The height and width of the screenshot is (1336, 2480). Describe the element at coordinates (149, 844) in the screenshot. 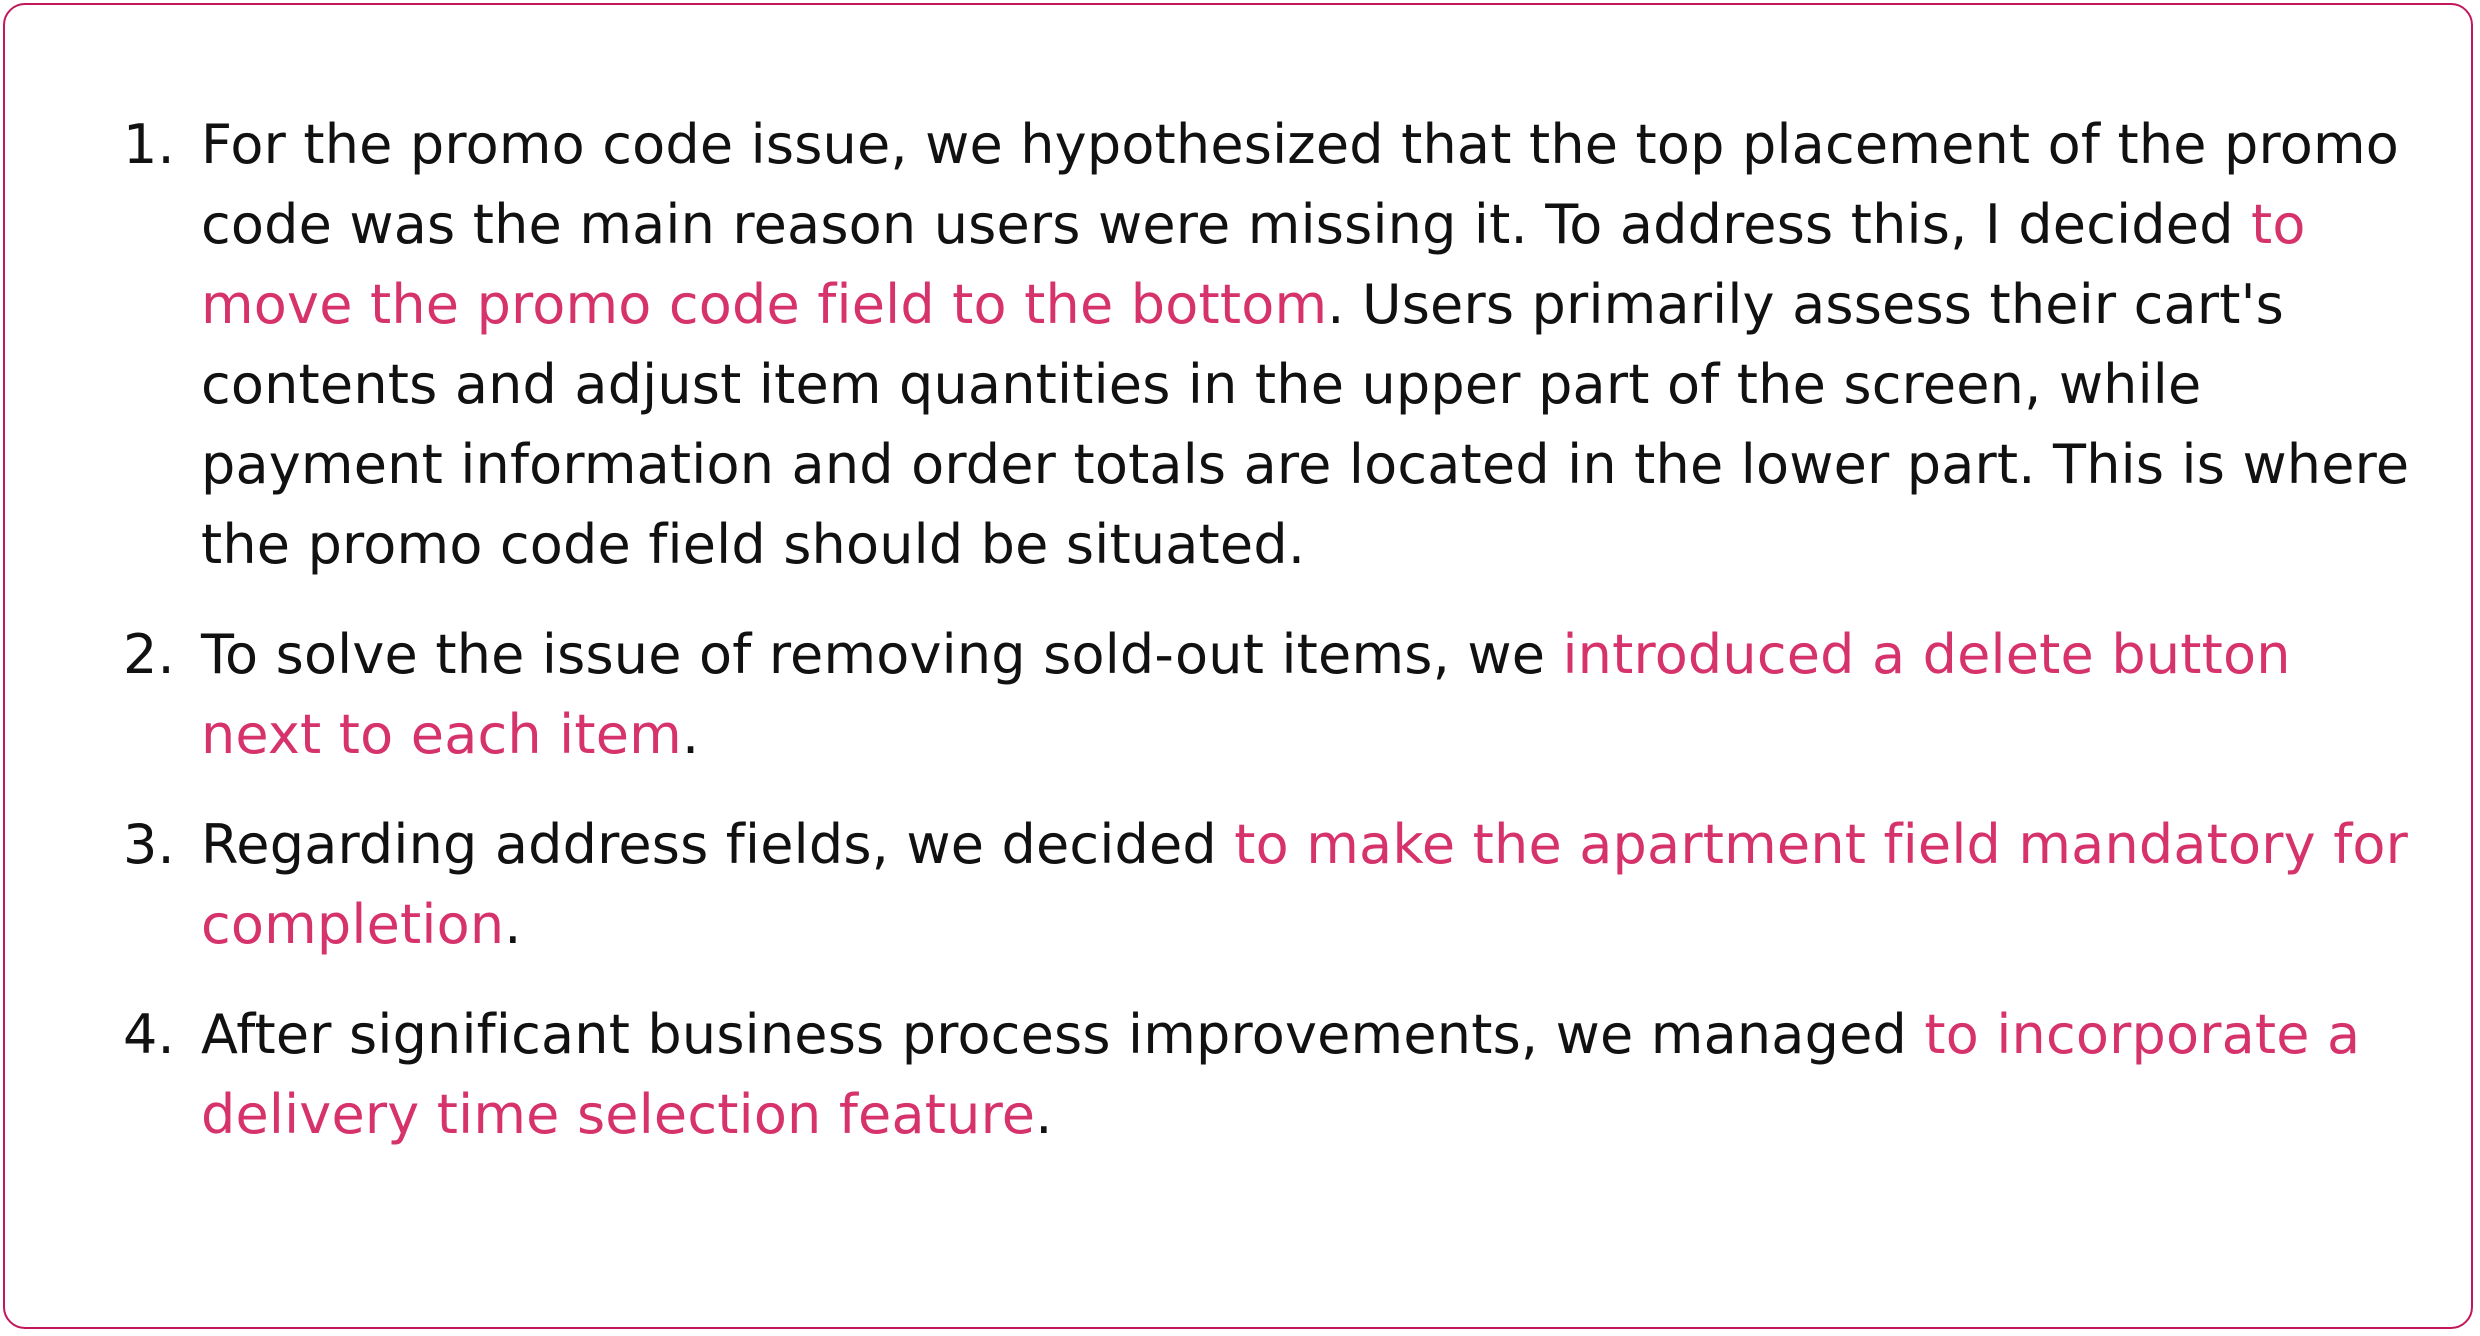

I see `list-item-number: 3.` at that location.